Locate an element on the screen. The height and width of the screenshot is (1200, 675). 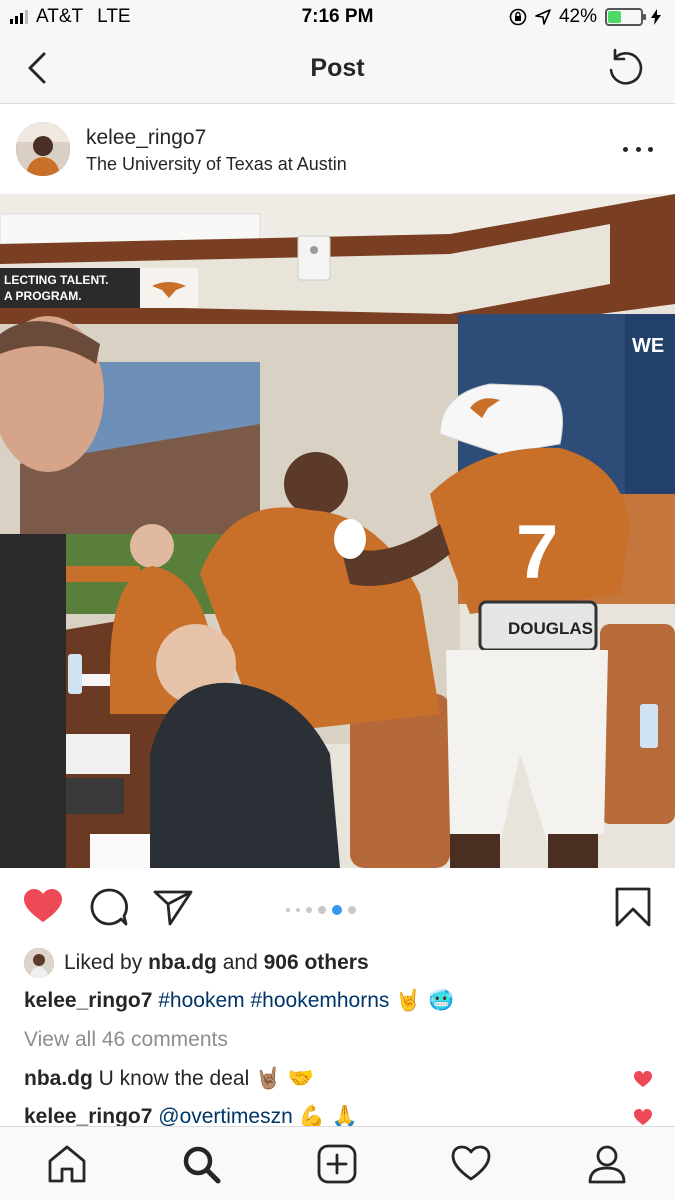
wall-text: WE is located at coordinates (648, 346).